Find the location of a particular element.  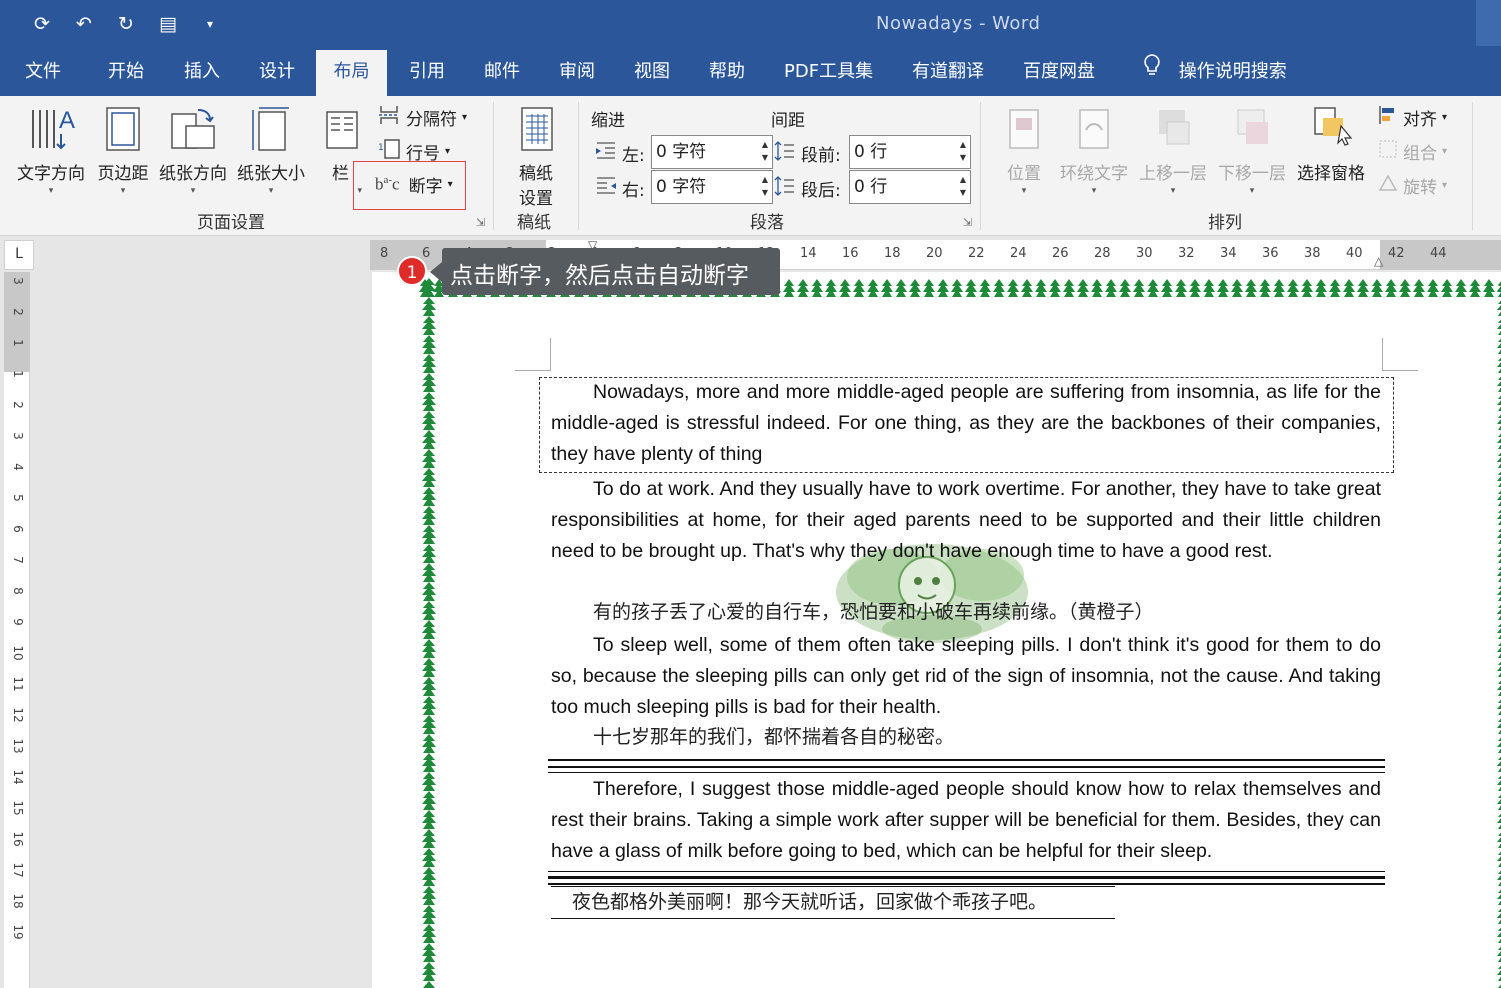

tab-youdao: 有道翻译 is located at coordinates (948, 73).